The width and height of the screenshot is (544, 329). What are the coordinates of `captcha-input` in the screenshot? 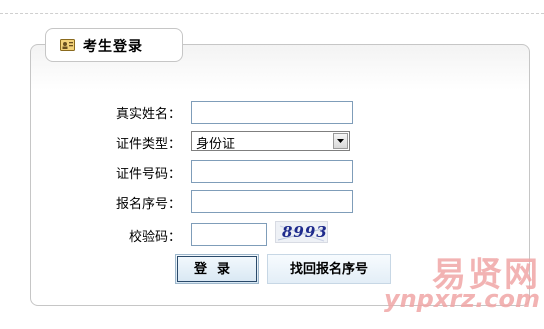 It's located at (229, 234).